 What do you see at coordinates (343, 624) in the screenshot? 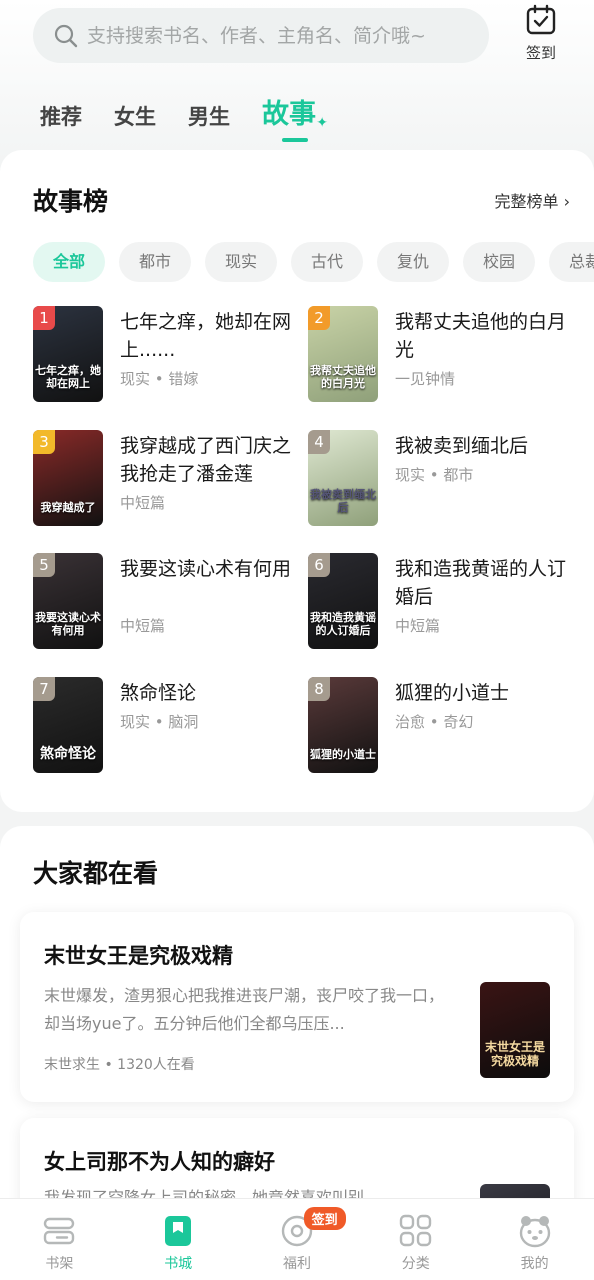
I see `cover-title: 我和造我黄谣的人订婚后` at bounding box center [343, 624].